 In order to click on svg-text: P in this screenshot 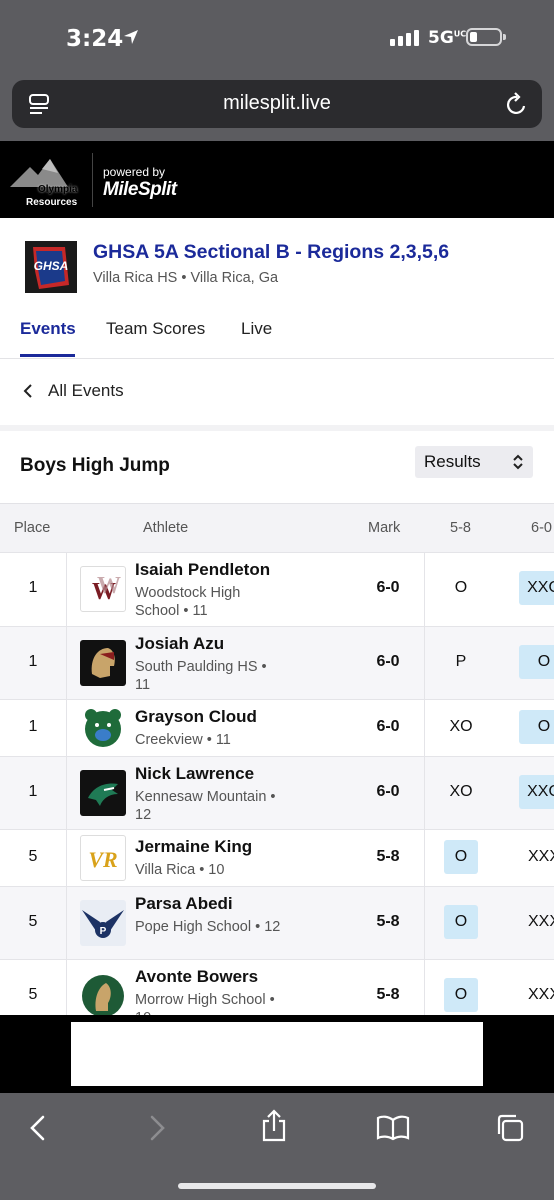, I will do `click(103, 931)`.